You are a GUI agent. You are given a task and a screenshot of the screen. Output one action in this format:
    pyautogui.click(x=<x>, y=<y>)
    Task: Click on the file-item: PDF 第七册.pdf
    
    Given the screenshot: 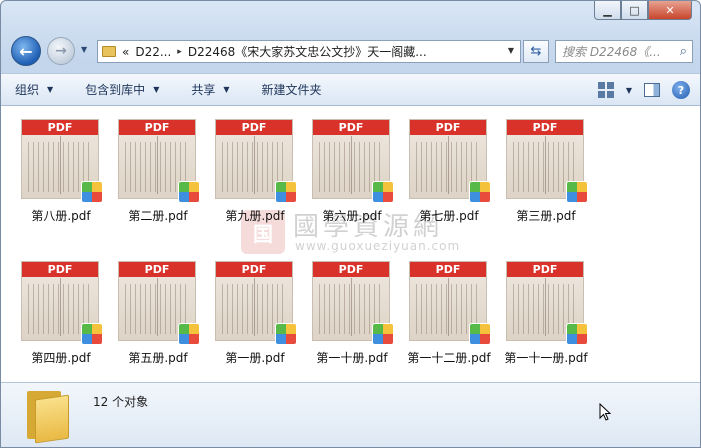 What is the action you would take?
    pyautogui.click(x=449, y=169)
    